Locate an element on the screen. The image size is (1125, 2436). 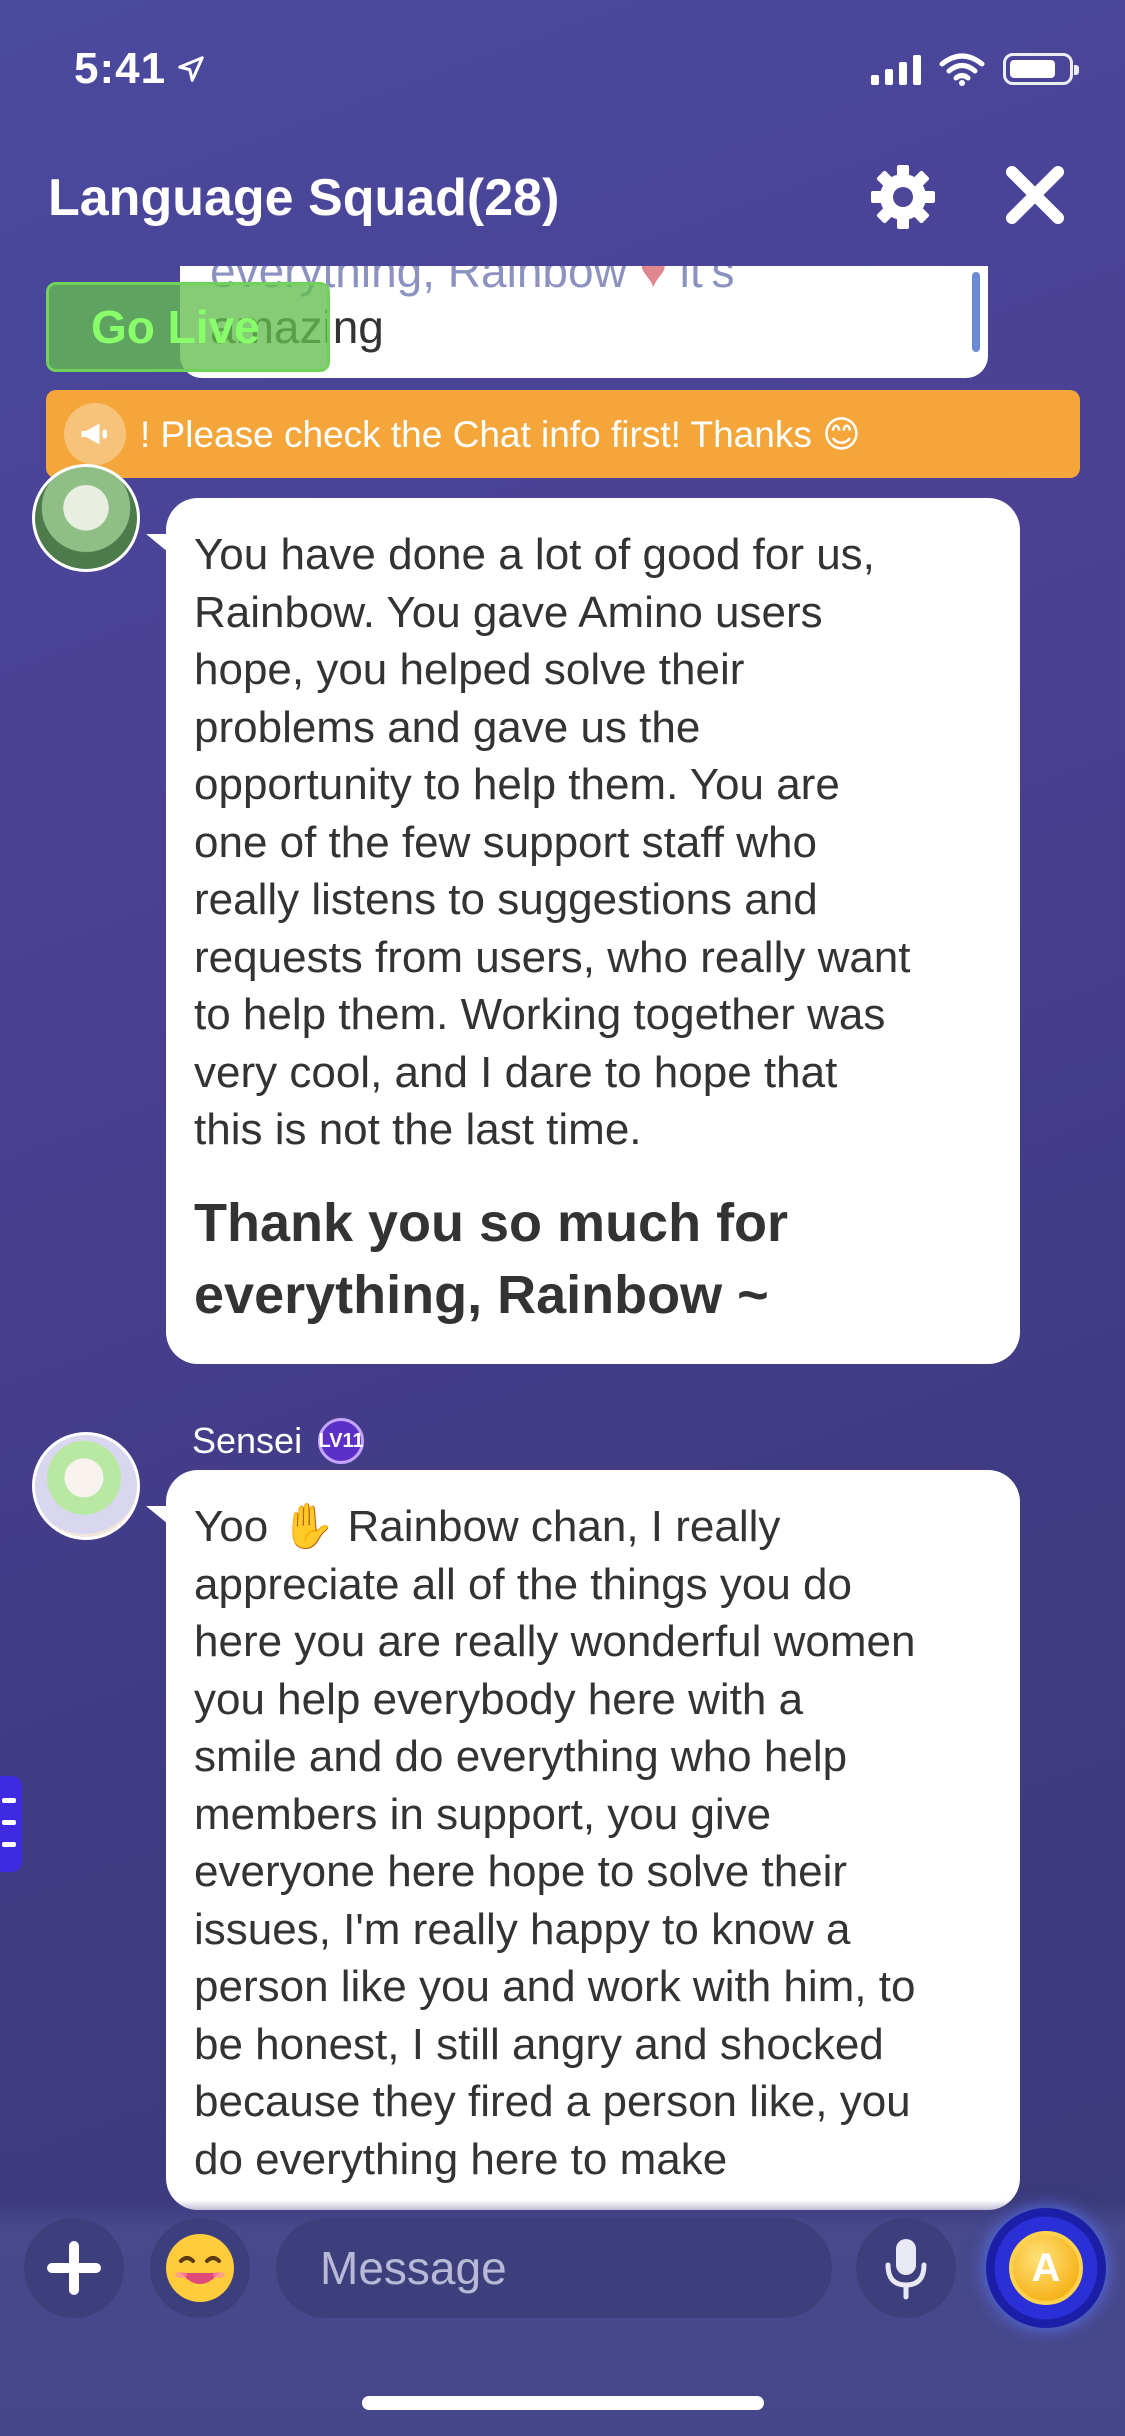
username: Sensei is located at coordinates (247, 1440).